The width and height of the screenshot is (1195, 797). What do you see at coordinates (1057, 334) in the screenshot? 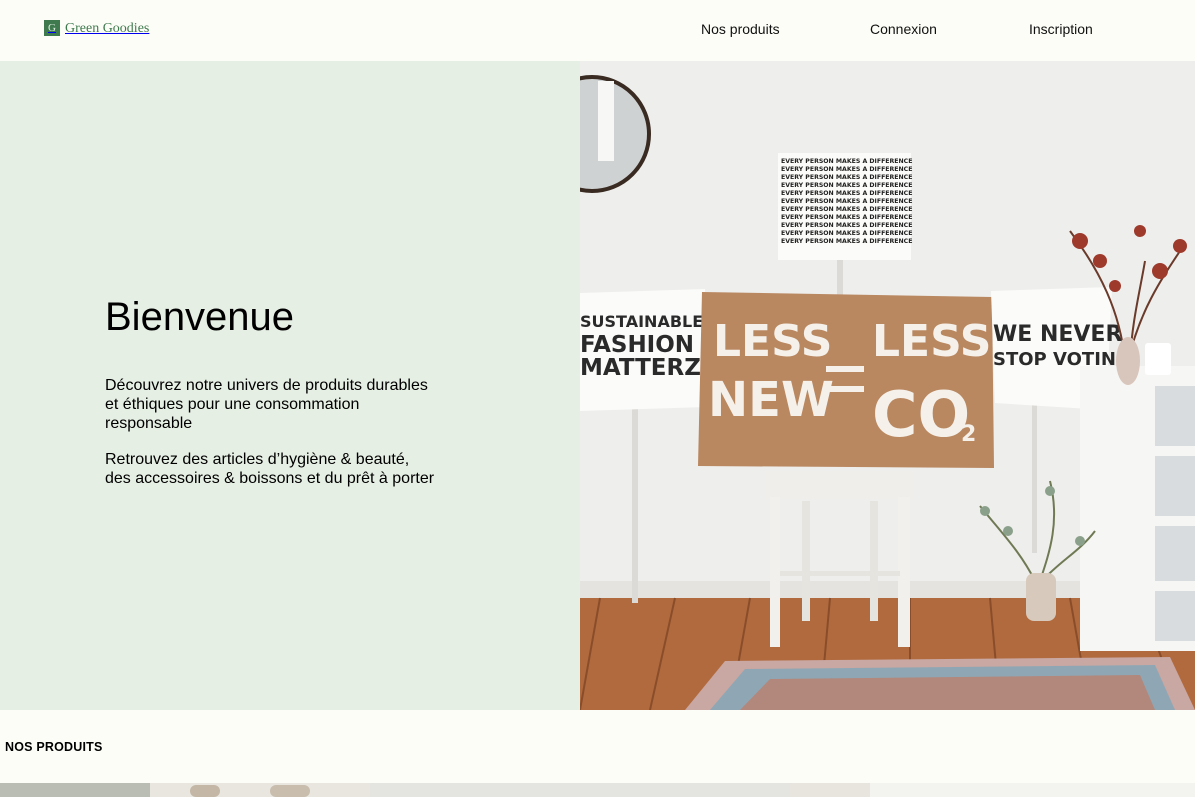
I see `right-sign-line: WE NEVER` at bounding box center [1057, 334].